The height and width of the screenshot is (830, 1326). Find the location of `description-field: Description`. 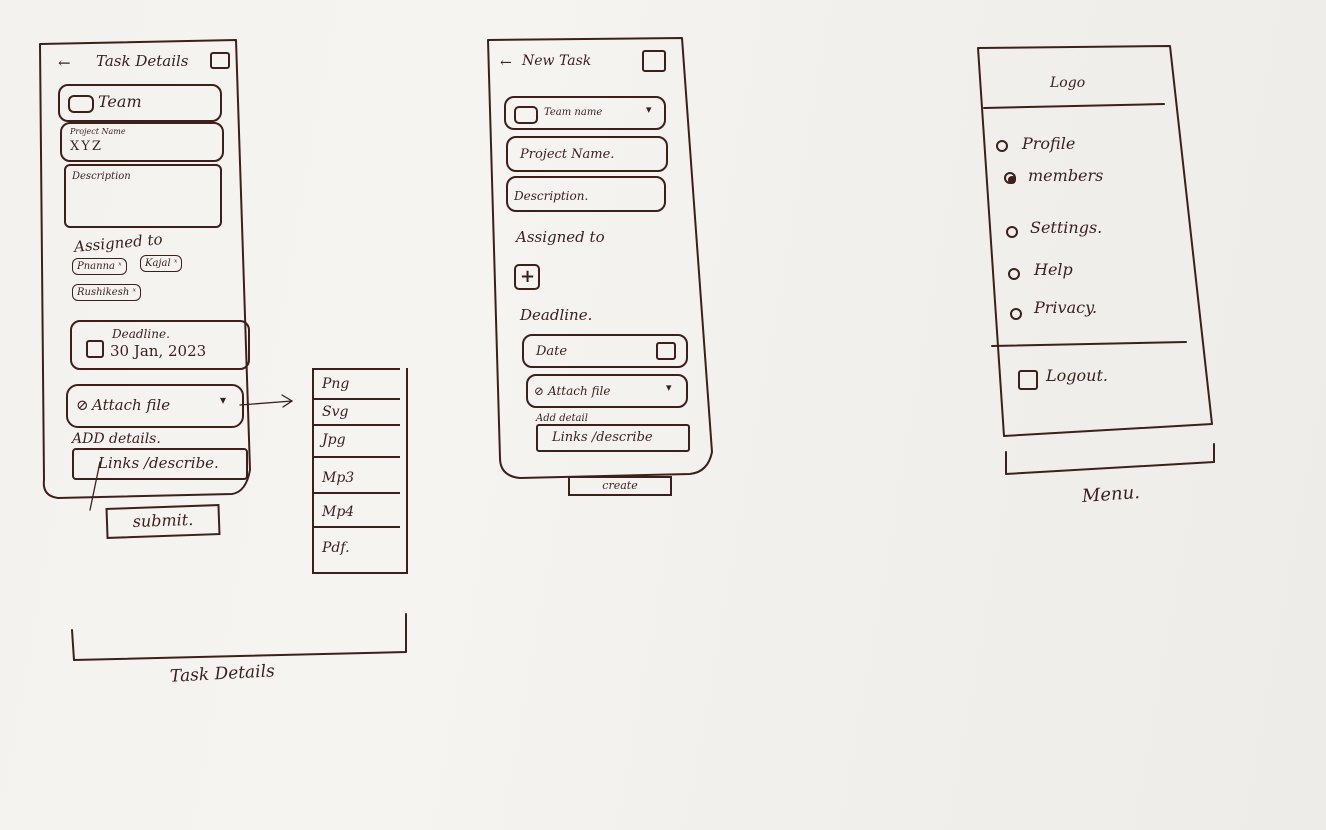

description-field: Description is located at coordinates (143, 196).